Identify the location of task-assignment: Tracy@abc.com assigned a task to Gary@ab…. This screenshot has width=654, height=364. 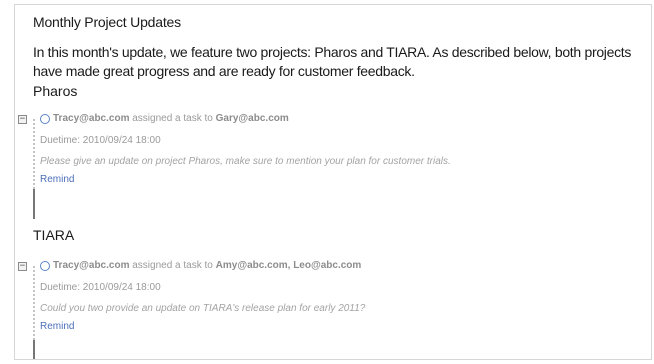
(171, 118).